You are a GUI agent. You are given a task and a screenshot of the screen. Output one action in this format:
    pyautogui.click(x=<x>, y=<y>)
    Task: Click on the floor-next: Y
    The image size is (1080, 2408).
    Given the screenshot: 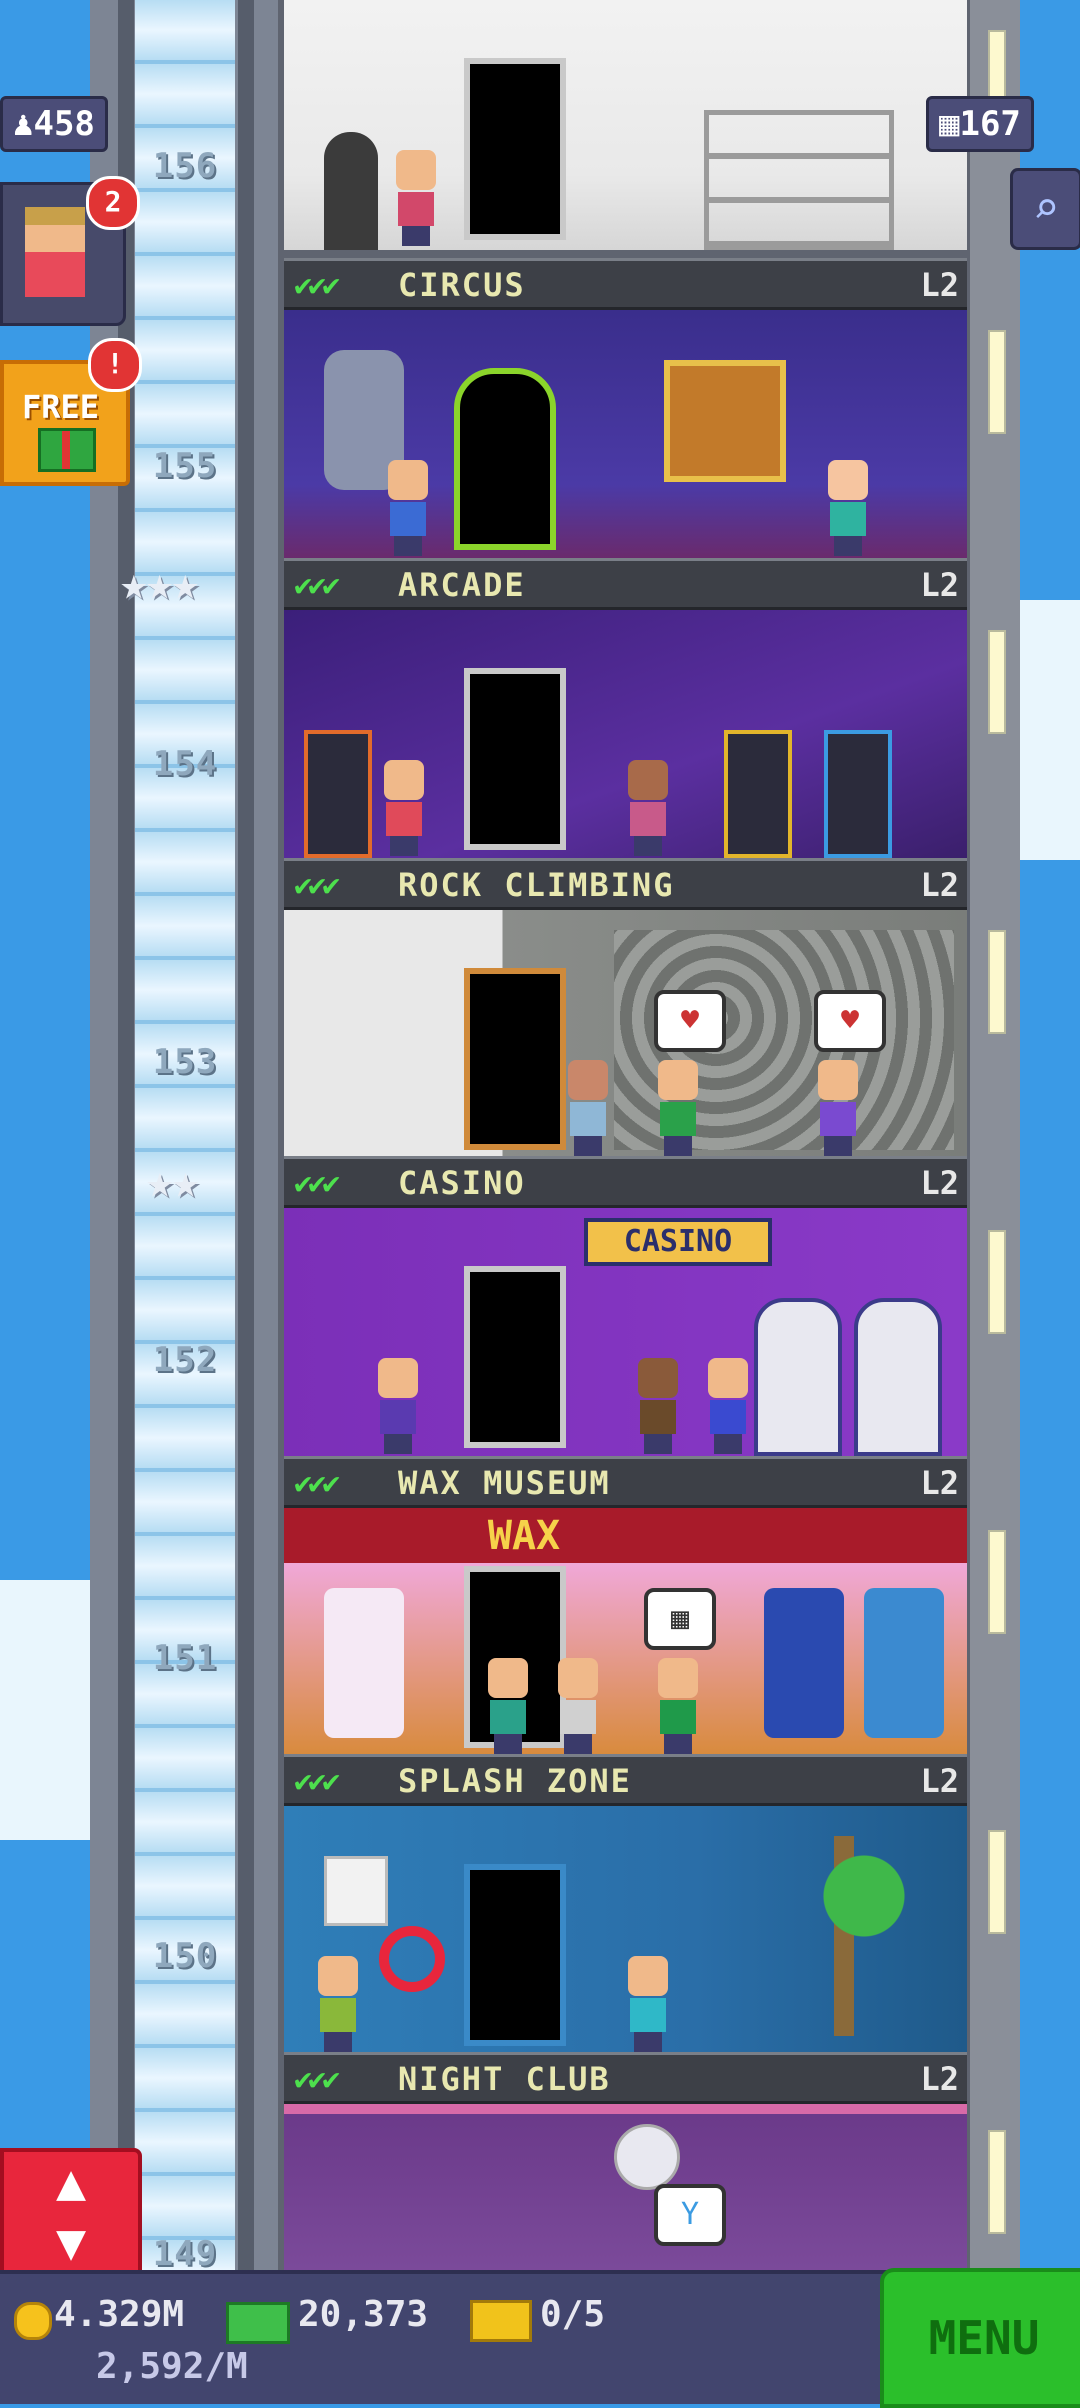 What is the action you would take?
    pyautogui.click(x=625, y=2187)
    